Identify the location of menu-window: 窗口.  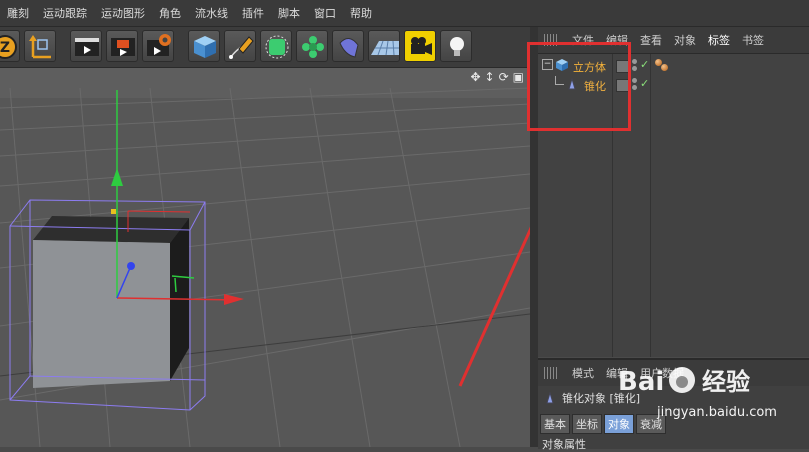
(325, 13).